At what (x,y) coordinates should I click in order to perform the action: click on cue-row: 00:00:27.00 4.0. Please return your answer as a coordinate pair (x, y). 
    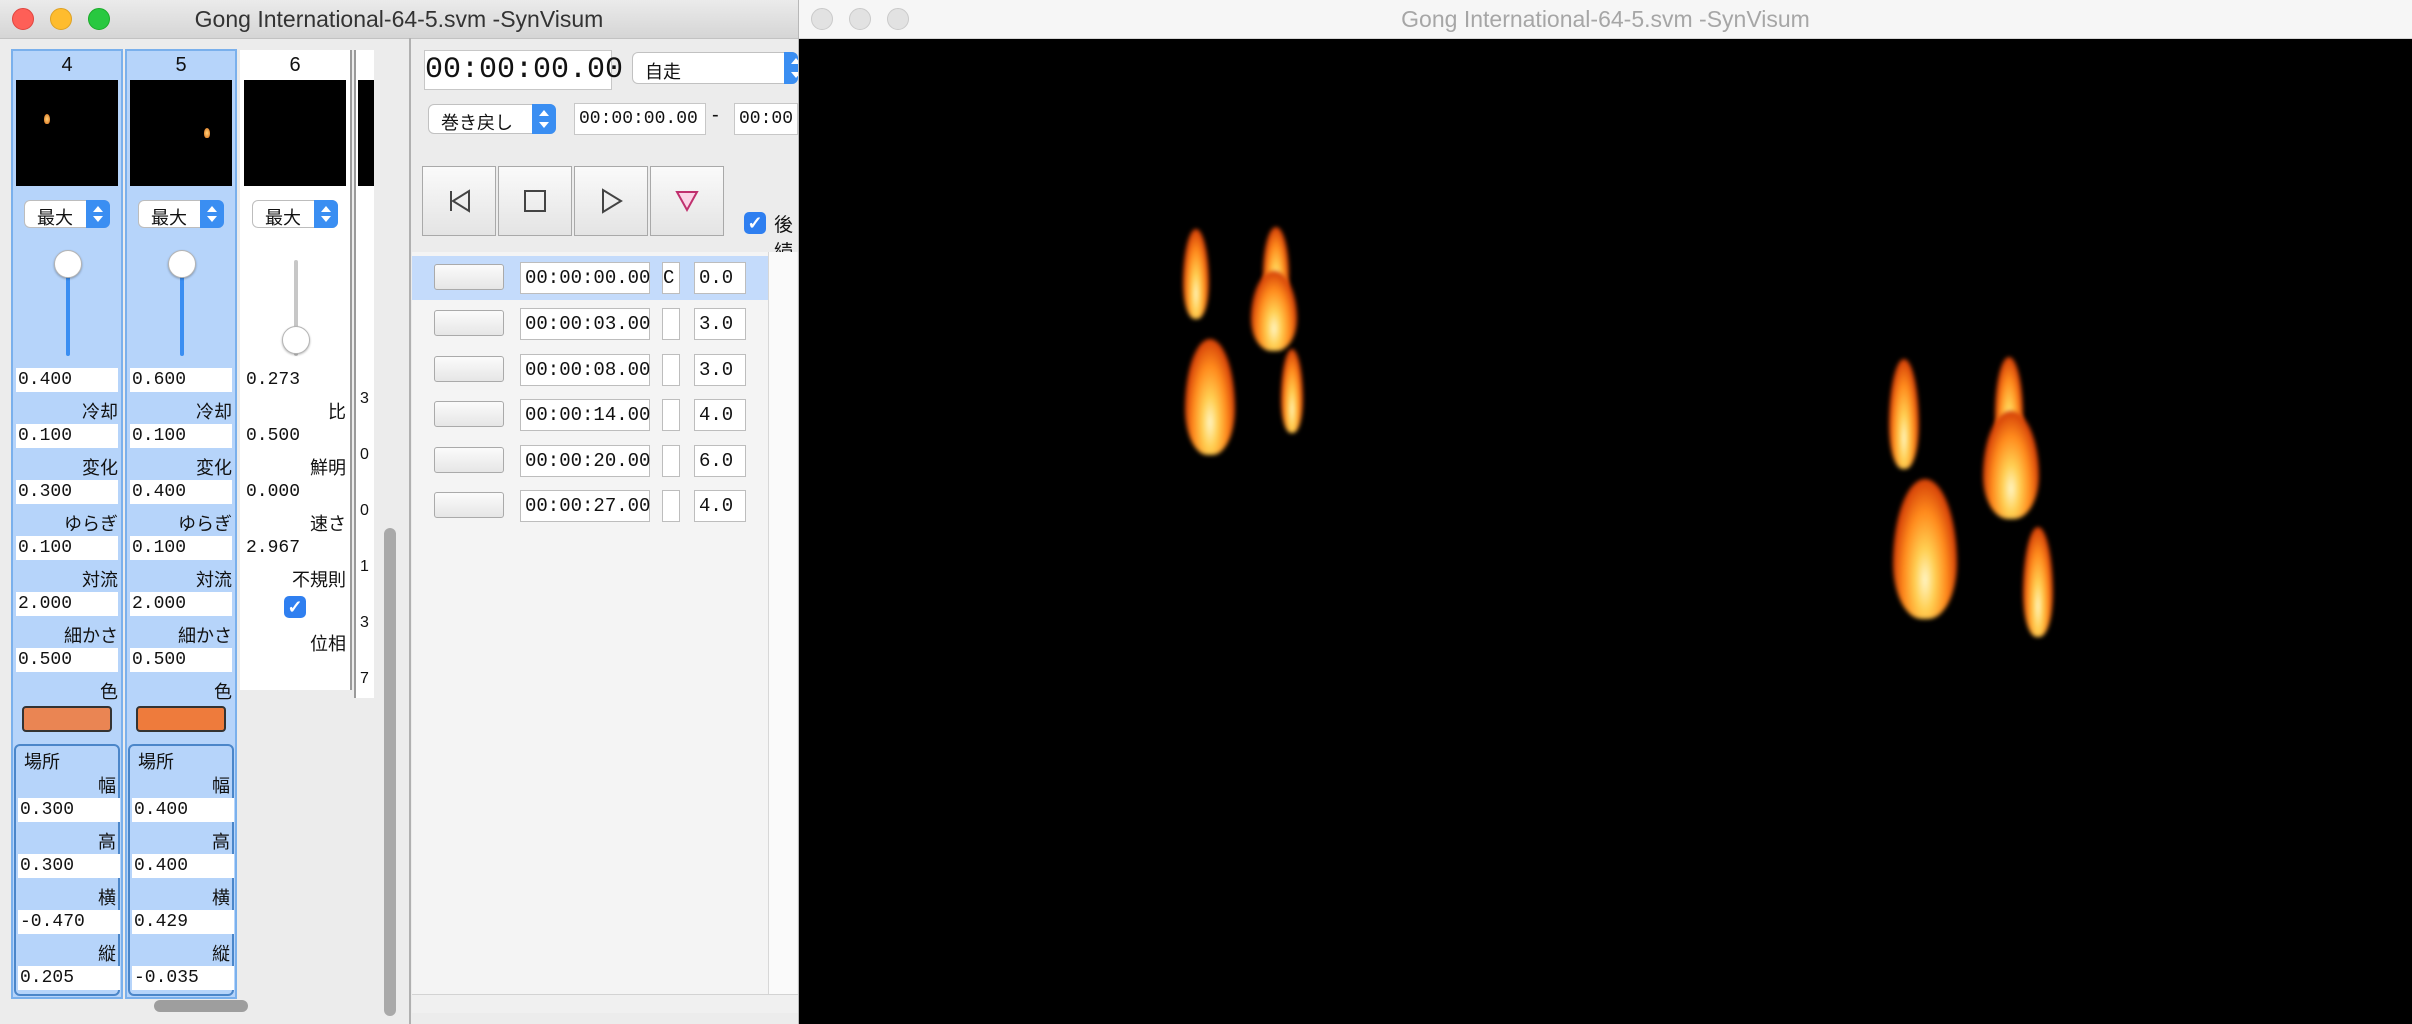
    Looking at the image, I should click on (590, 506).